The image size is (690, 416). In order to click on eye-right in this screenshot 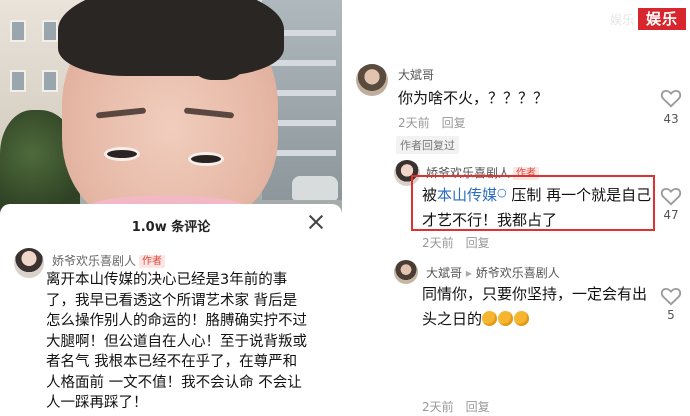, I will do `click(206, 159)`.